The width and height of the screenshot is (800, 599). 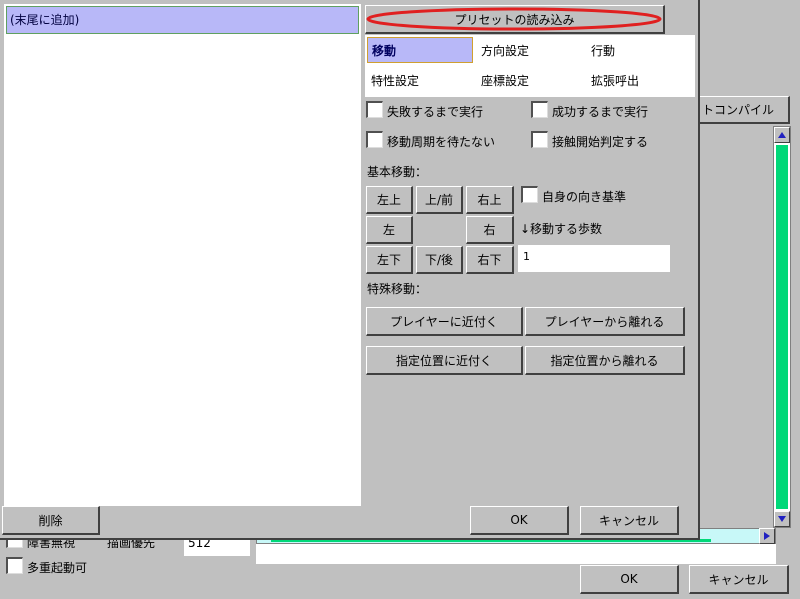 I want to click on tab-action: 行動, so click(x=640, y=50).